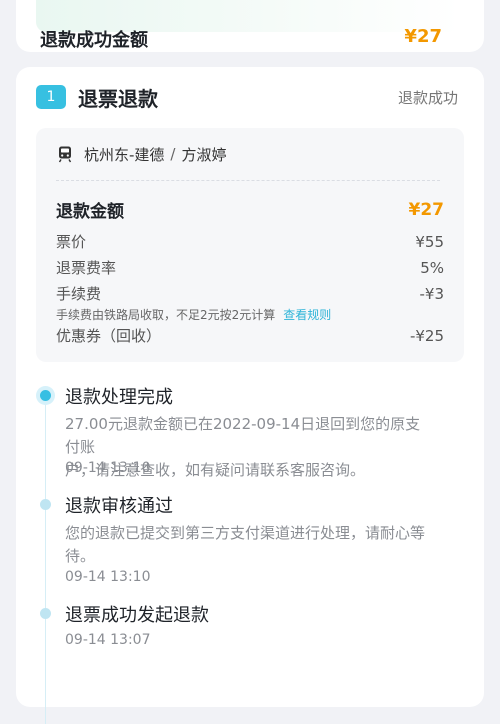 The image size is (500, 724). Describe the element at coordinates (250, 210) in the screenshot. I see `refund-amount-row: 退款金额 ¥27` at that location.